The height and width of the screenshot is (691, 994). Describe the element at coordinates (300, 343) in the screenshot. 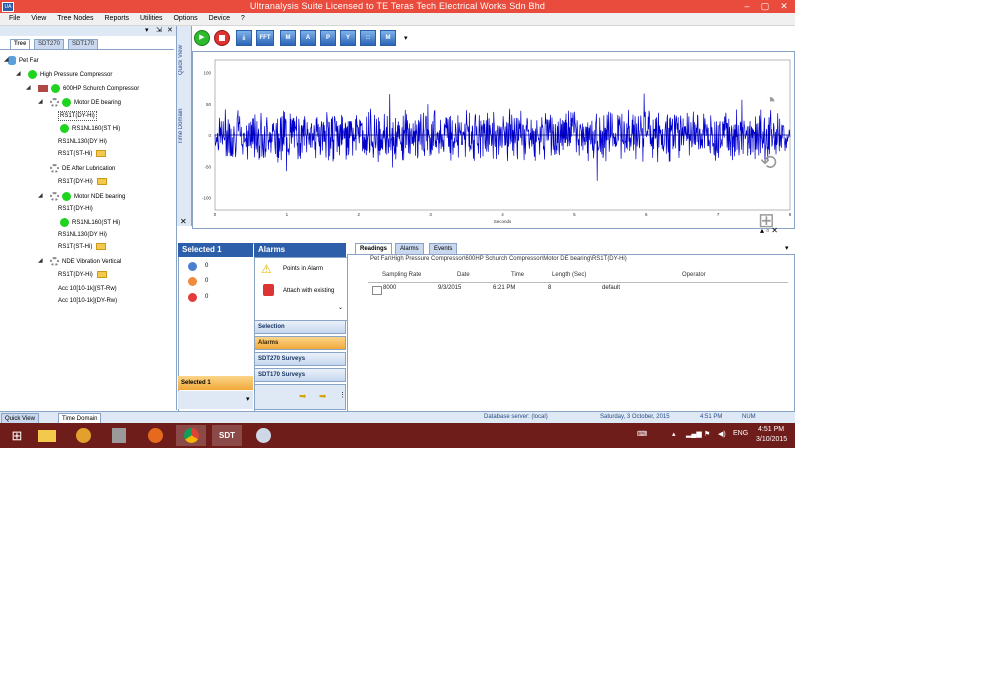

I see `nav-alarms: Alarms` at that location.